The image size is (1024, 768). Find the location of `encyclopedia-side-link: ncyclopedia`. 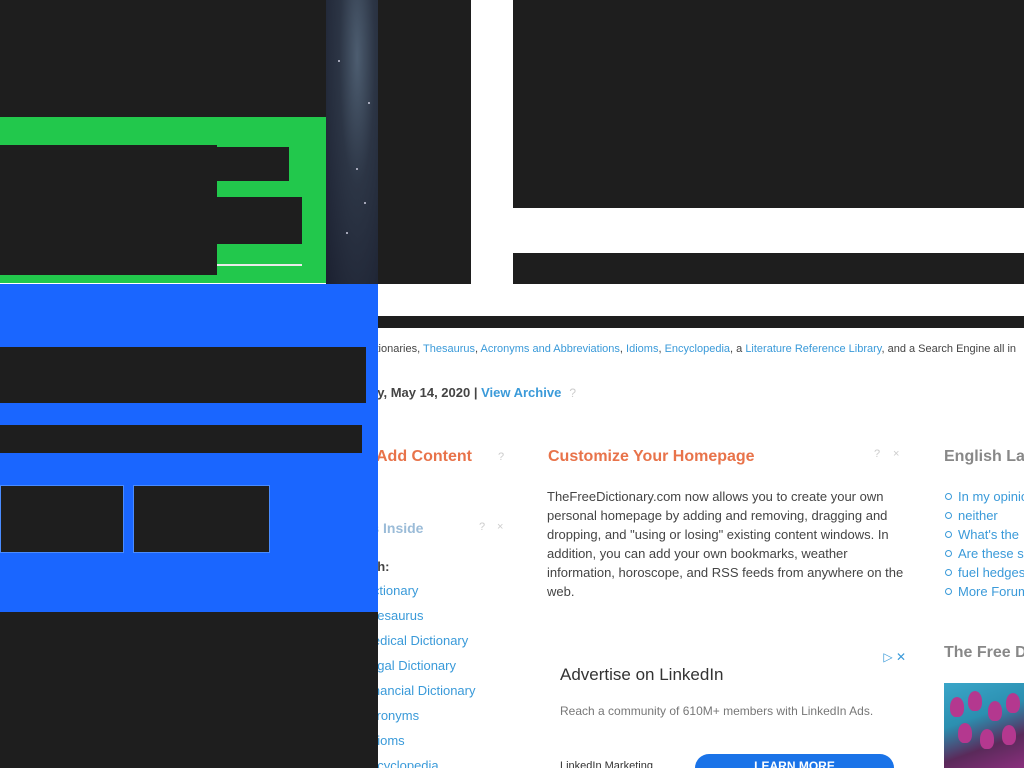

encyclopedia-side-link: ncyclopedia is located at coordinates (404, 763).